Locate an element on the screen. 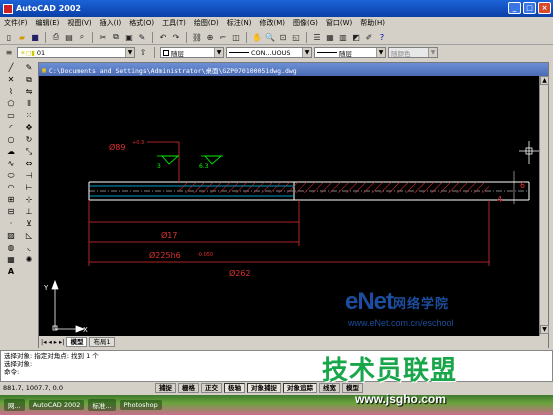 This screenshot has height=415, width=553. rectangle-icon: ▭ is located at coordinates (11, 115).